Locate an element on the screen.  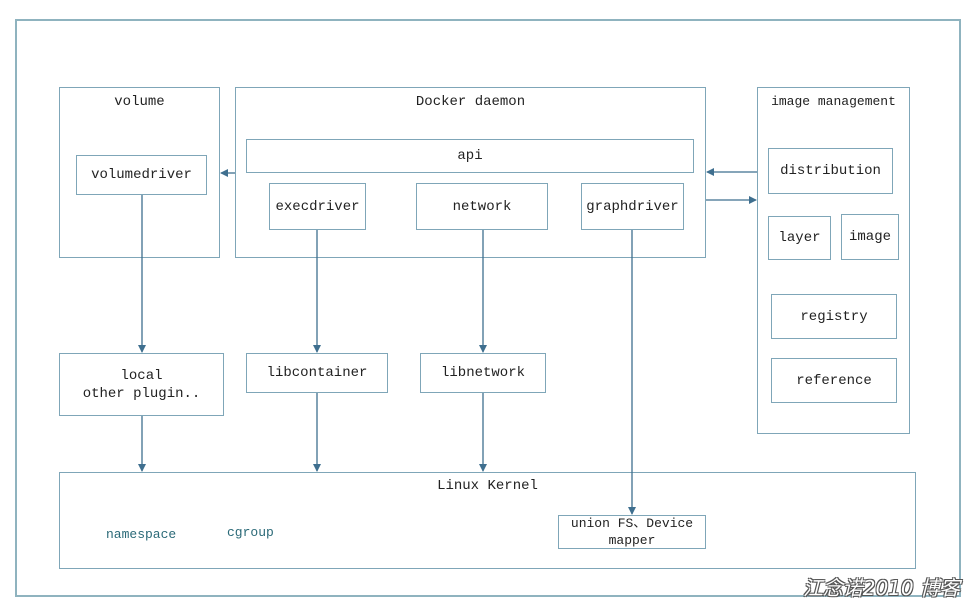
registry-box: registry is located at coordinates (834, 316).